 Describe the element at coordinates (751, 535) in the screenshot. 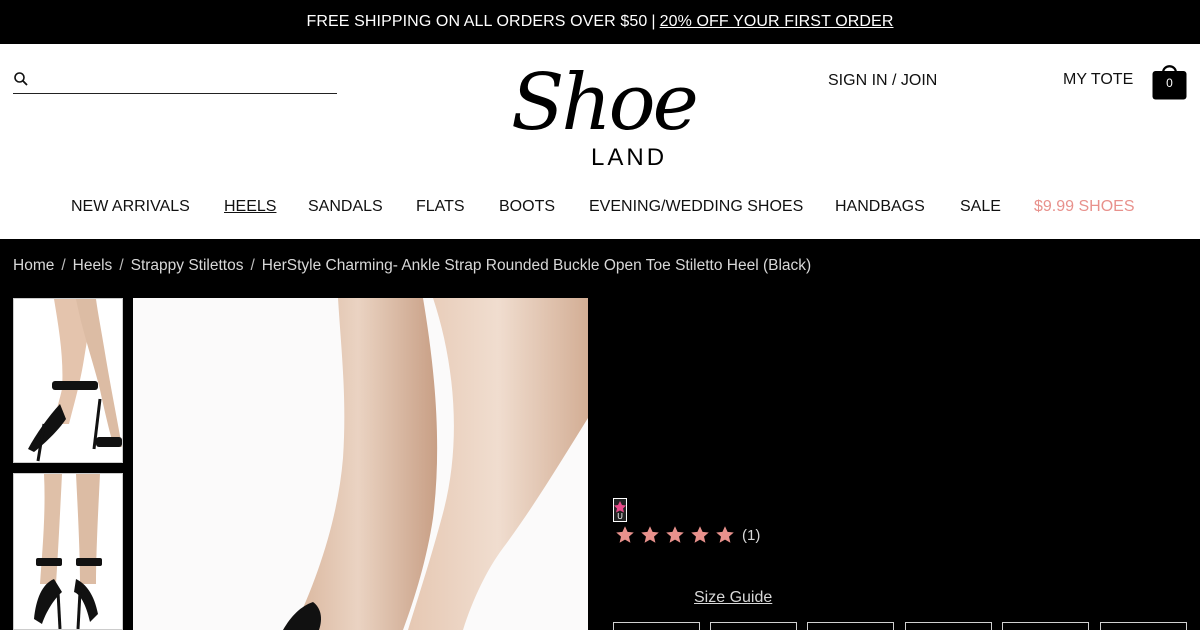

I see `review-count: (1)` at that location.